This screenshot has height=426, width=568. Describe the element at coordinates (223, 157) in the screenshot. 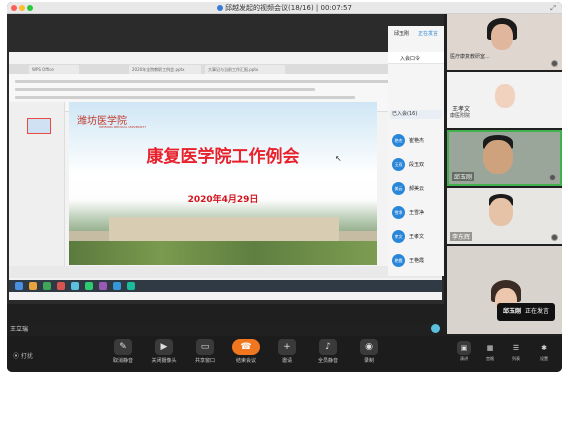

I see `slide-title: 康复医学院工作例会` at that location.